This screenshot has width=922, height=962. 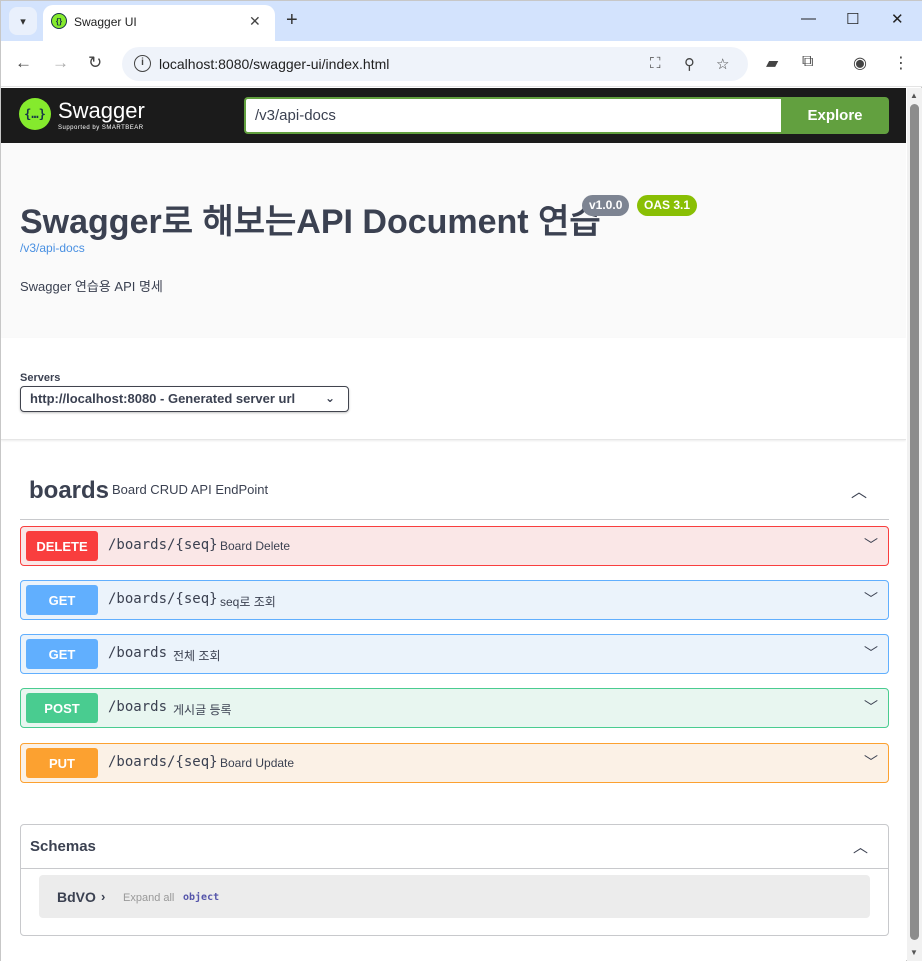 What do you see at coordinates (202, 710) in the screenshot?
I see `operation-summary: 게시글 등록` at bounding box center [202, 710].